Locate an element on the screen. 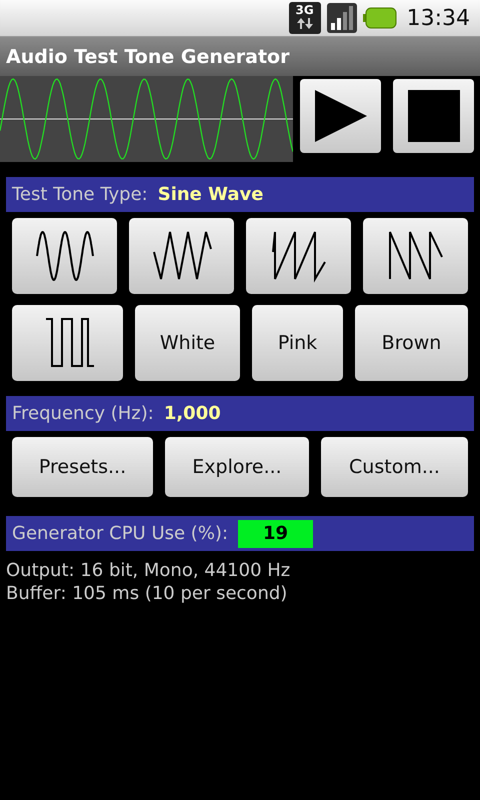 This screenshot has width=480, height=800. play-icon is located at coordinates (341, 116).